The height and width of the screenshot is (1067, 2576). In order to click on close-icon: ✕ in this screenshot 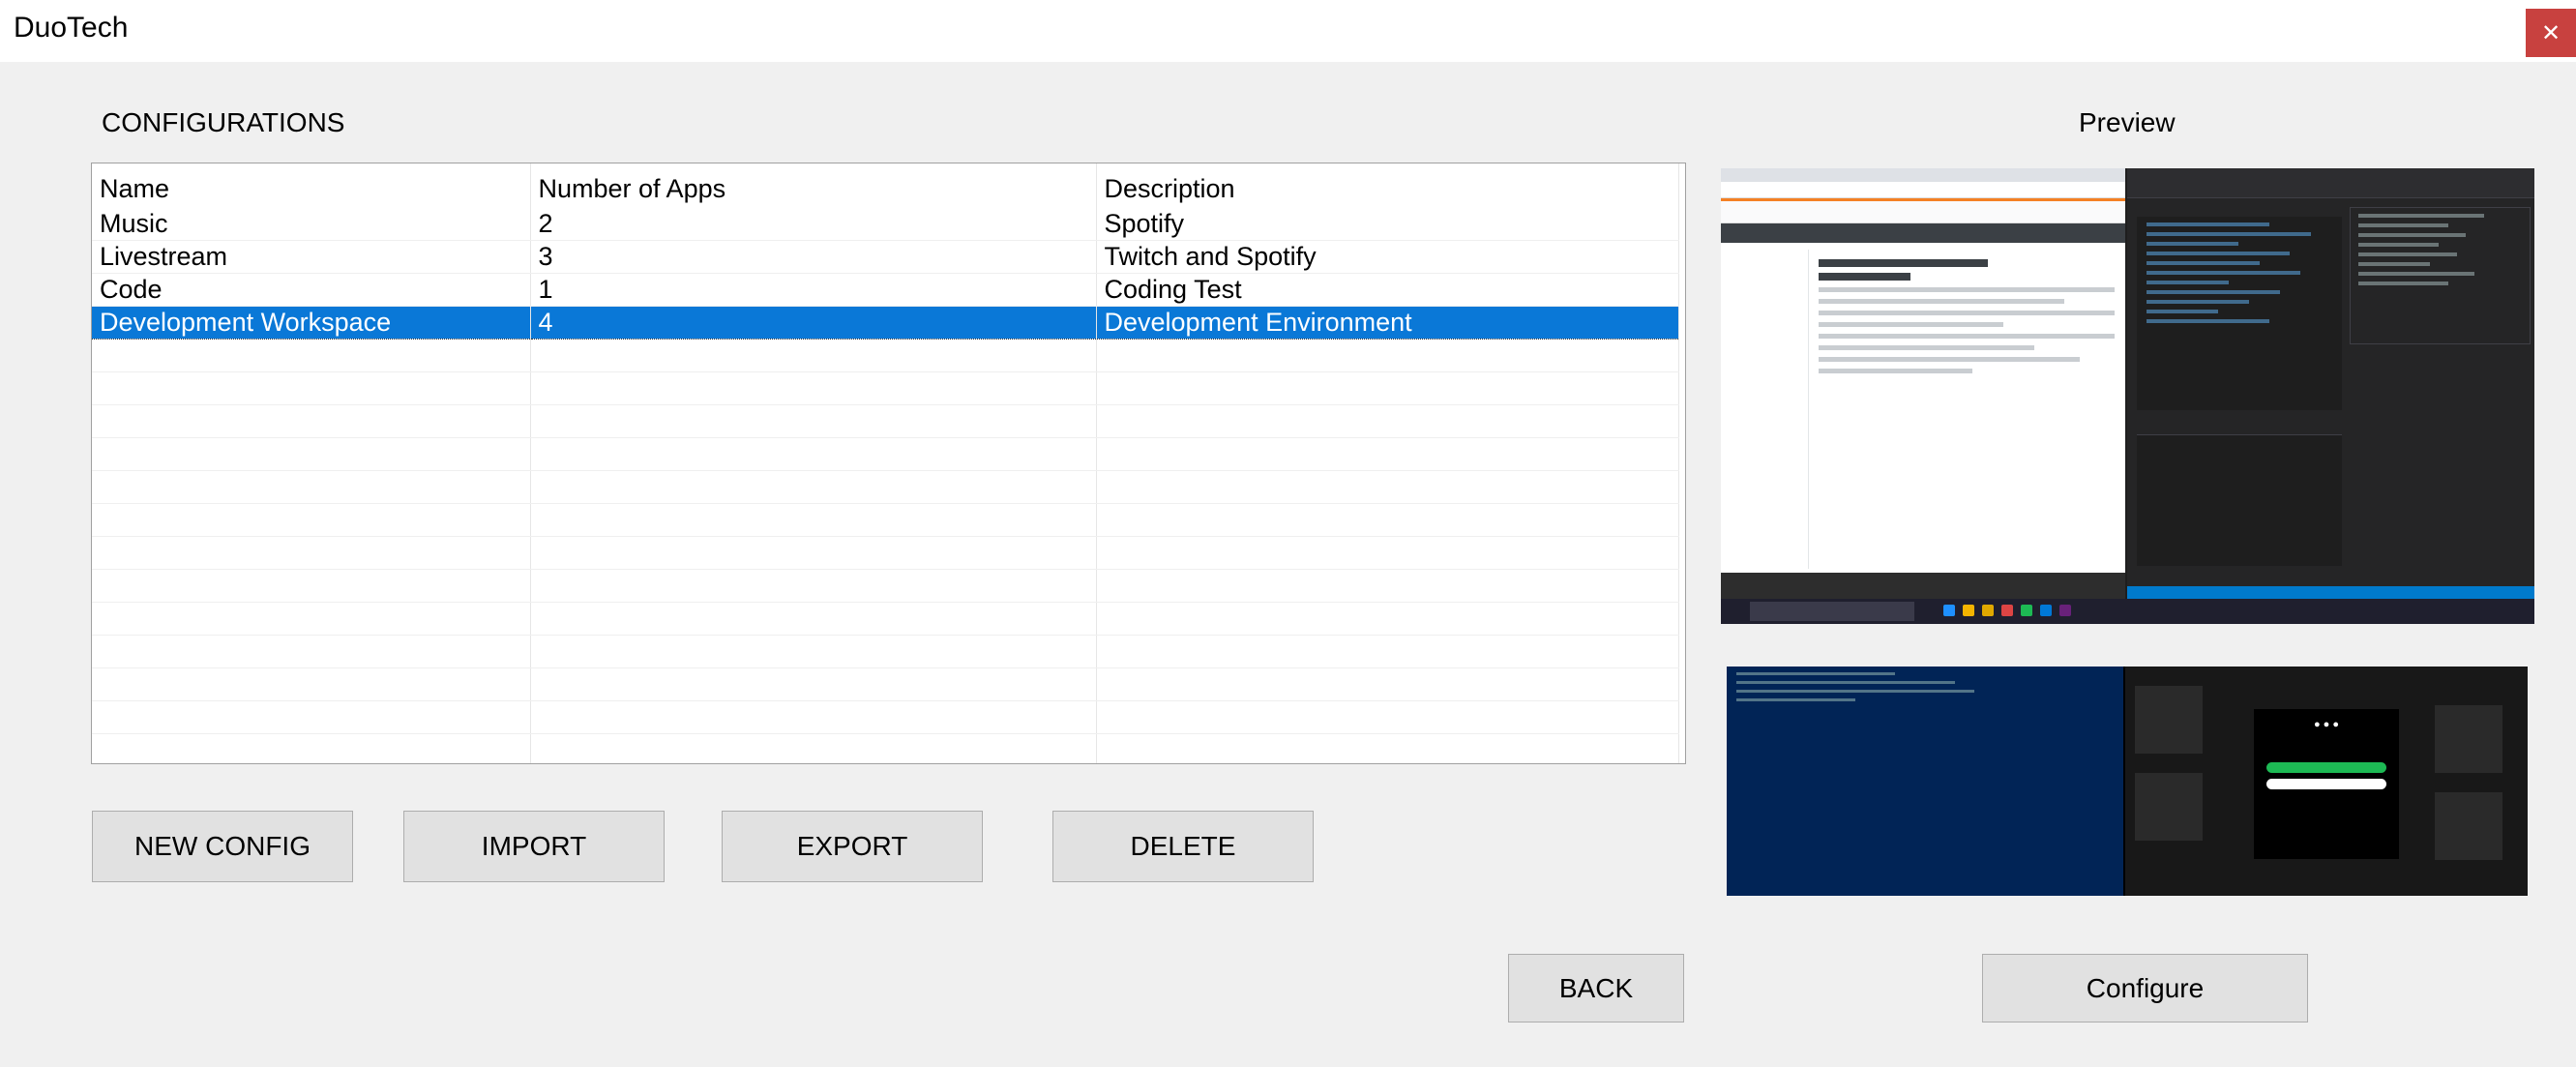, I will do `click(2551, 32)`.